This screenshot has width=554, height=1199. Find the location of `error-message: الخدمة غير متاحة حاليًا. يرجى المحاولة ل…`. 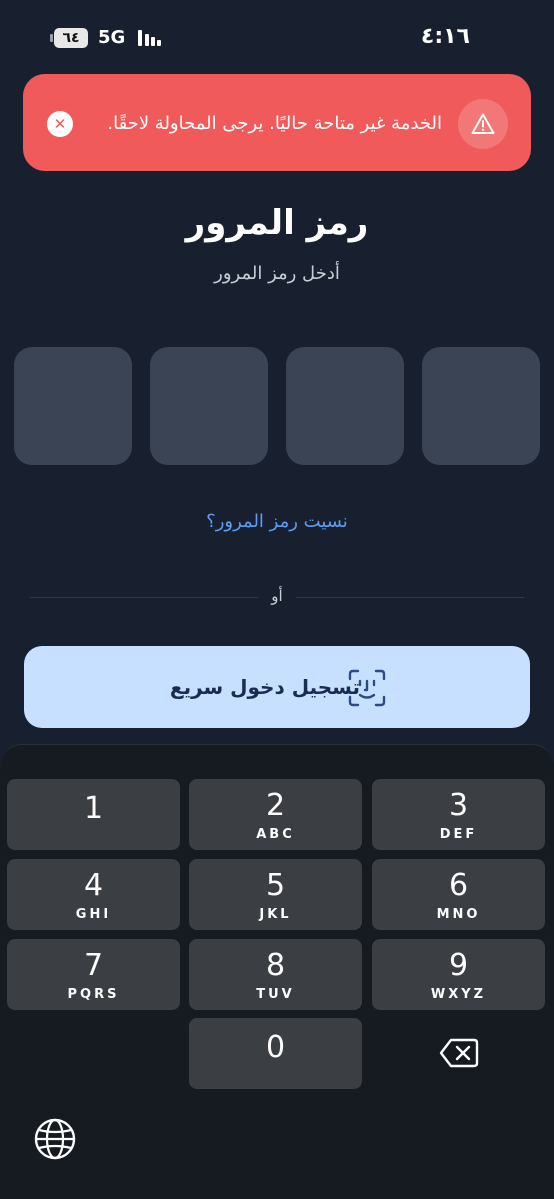

error-message: الخدمة غير متاحة حاليًا. يرجى المحاولة ل… is located at coordinates (274, 123).